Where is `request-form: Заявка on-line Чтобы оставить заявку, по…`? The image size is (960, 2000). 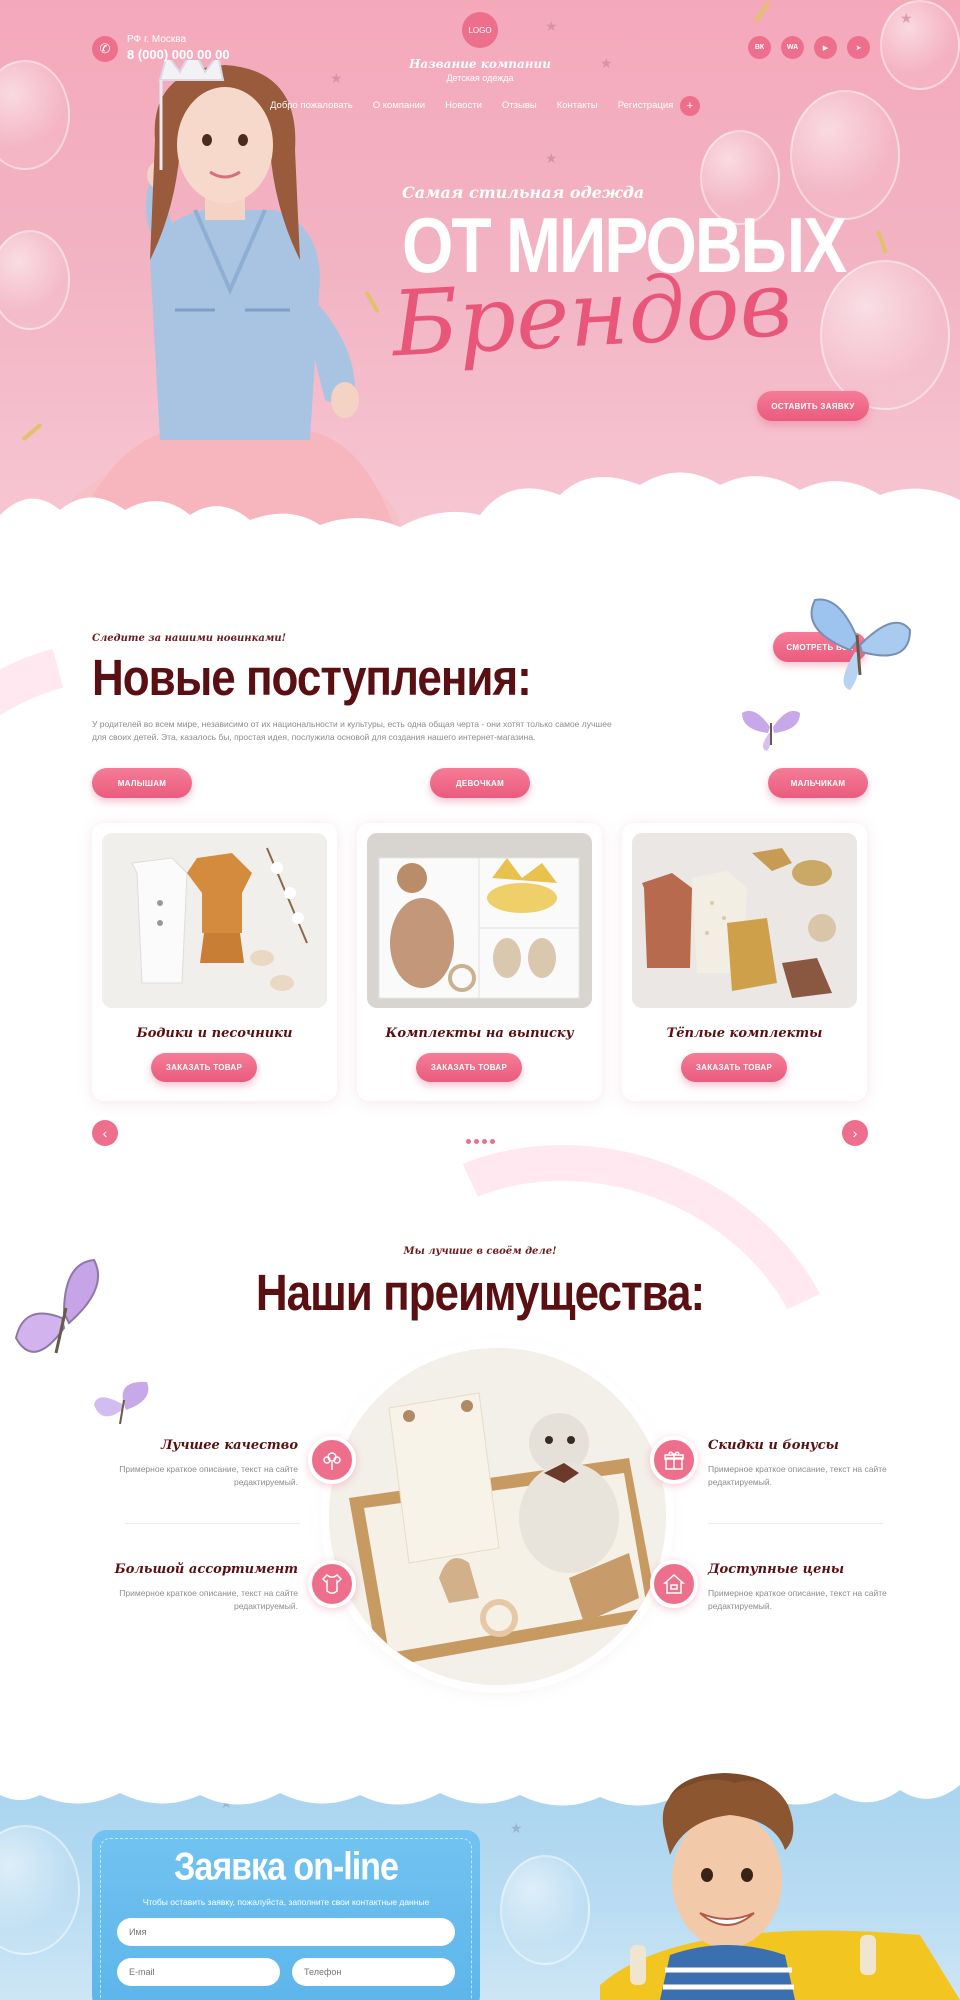 request-form: Заявка on-line Чтобы оставить заявку, по… is located at coordinates (286, 1915).